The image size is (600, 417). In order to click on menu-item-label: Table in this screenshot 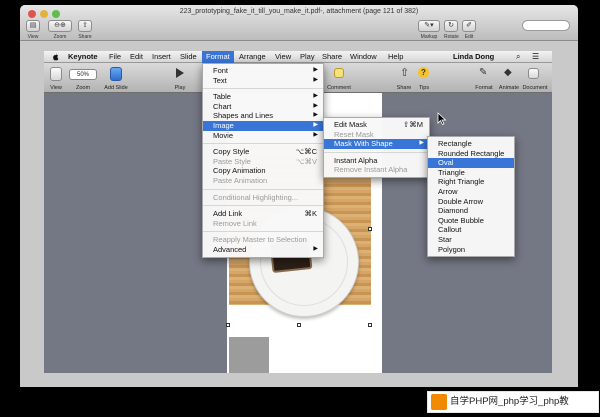, I will do `click(222, 97)`.